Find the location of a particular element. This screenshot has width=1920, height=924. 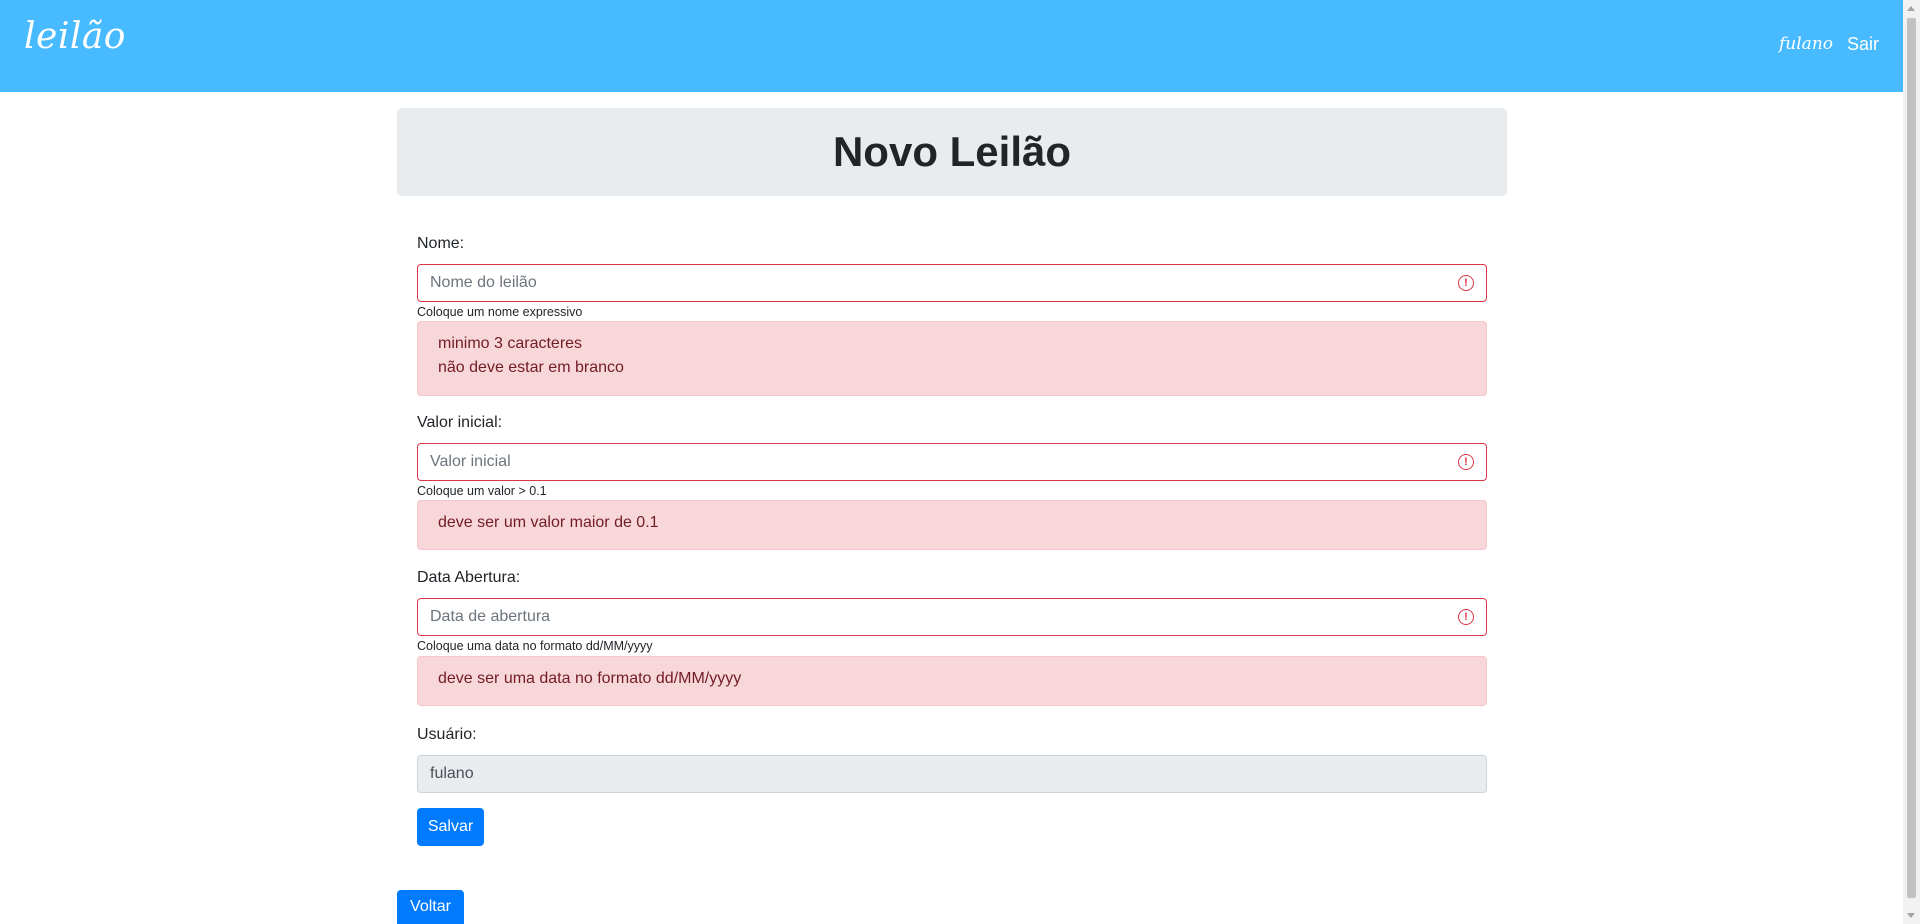

save-button: Salvar is located at coordinates (450, 827).